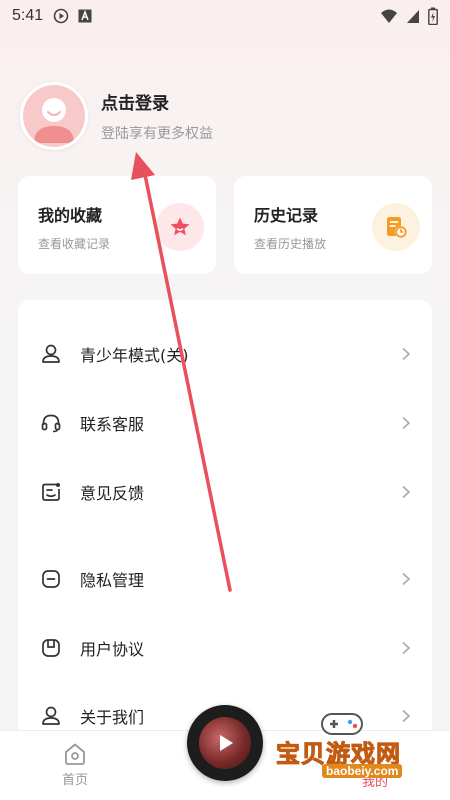  What do you see at coordinates (157, 134) in the screenshot?
I see `login-subtitle: 登陆享有更多权益` at bounding box center [157, 134].